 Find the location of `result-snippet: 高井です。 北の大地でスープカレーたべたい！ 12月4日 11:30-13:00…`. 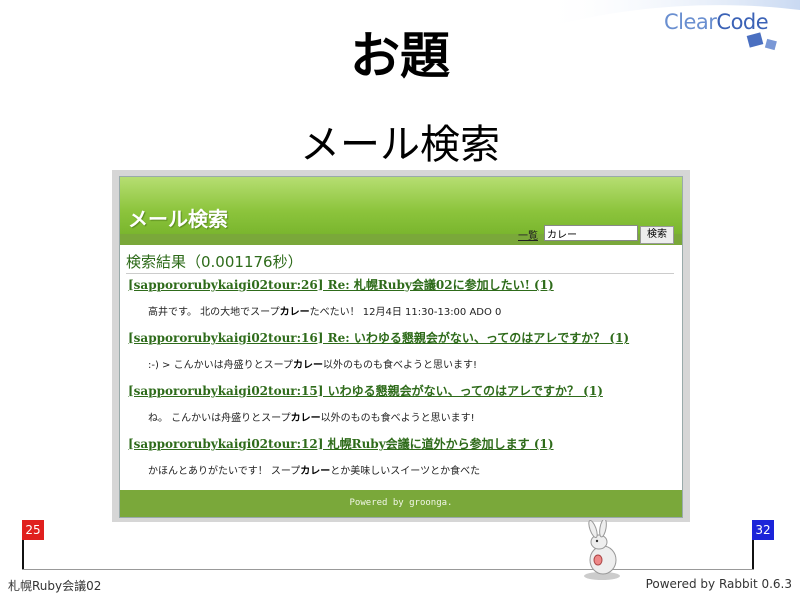

result-snippet: 高井です。 北の大地でスープカレーたべたい！ 12月4日 11:30-13:00… is located at coordinates (325, 312).